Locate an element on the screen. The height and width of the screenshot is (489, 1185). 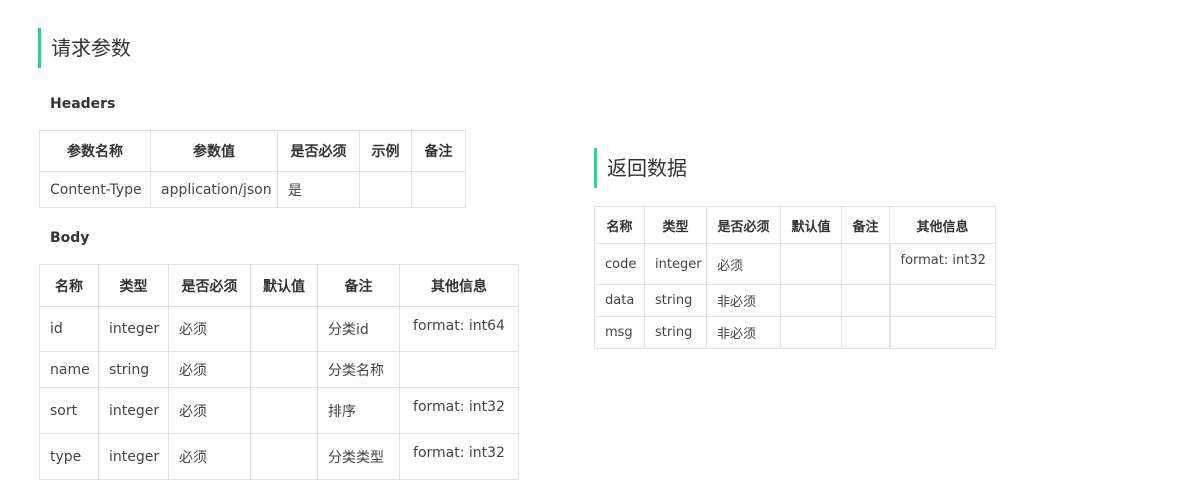
table-cell: 排序 is located at coordinates (358, 410).